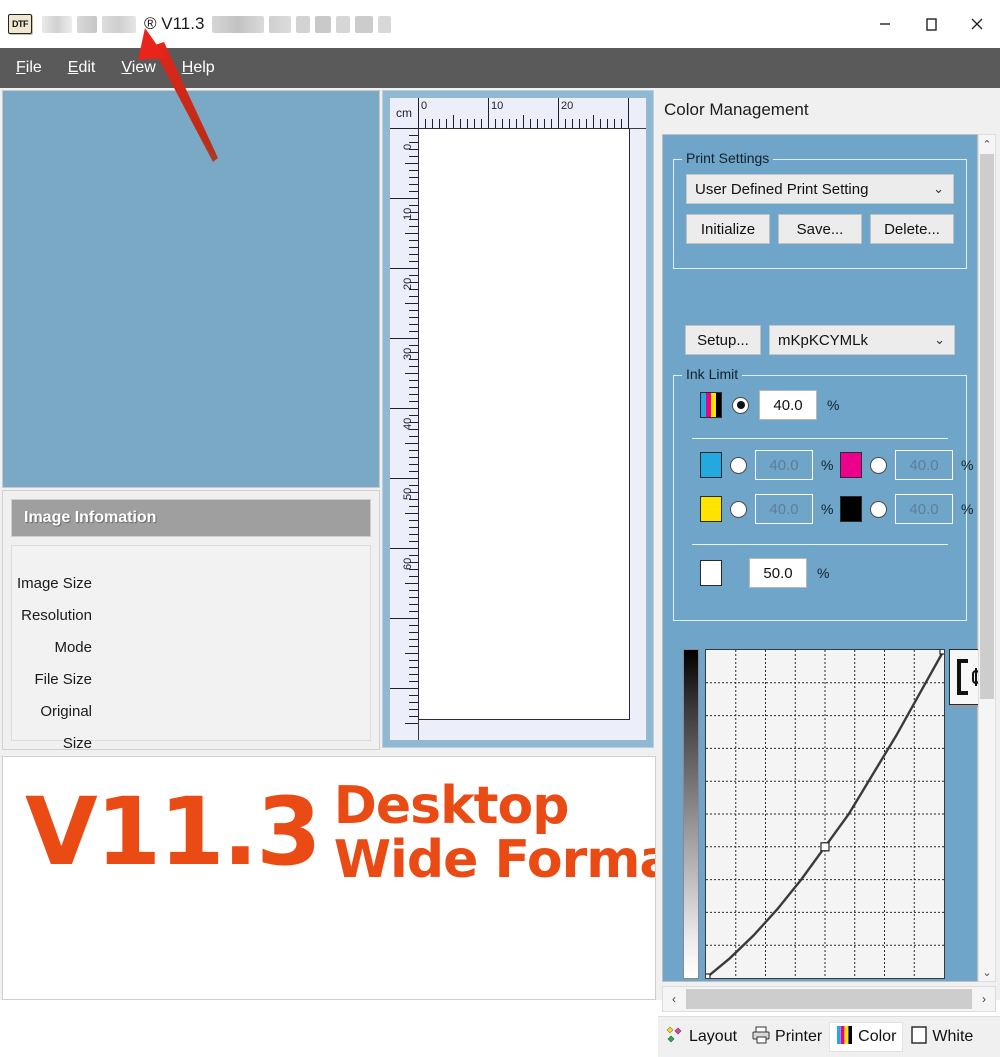 Image resolution: width=1000 pixels, height=1057 pixels. What do you see at coordinates (173, 833) in the screenshot?
I see `banner-version: V11.3` at bounding box center [173, 833].